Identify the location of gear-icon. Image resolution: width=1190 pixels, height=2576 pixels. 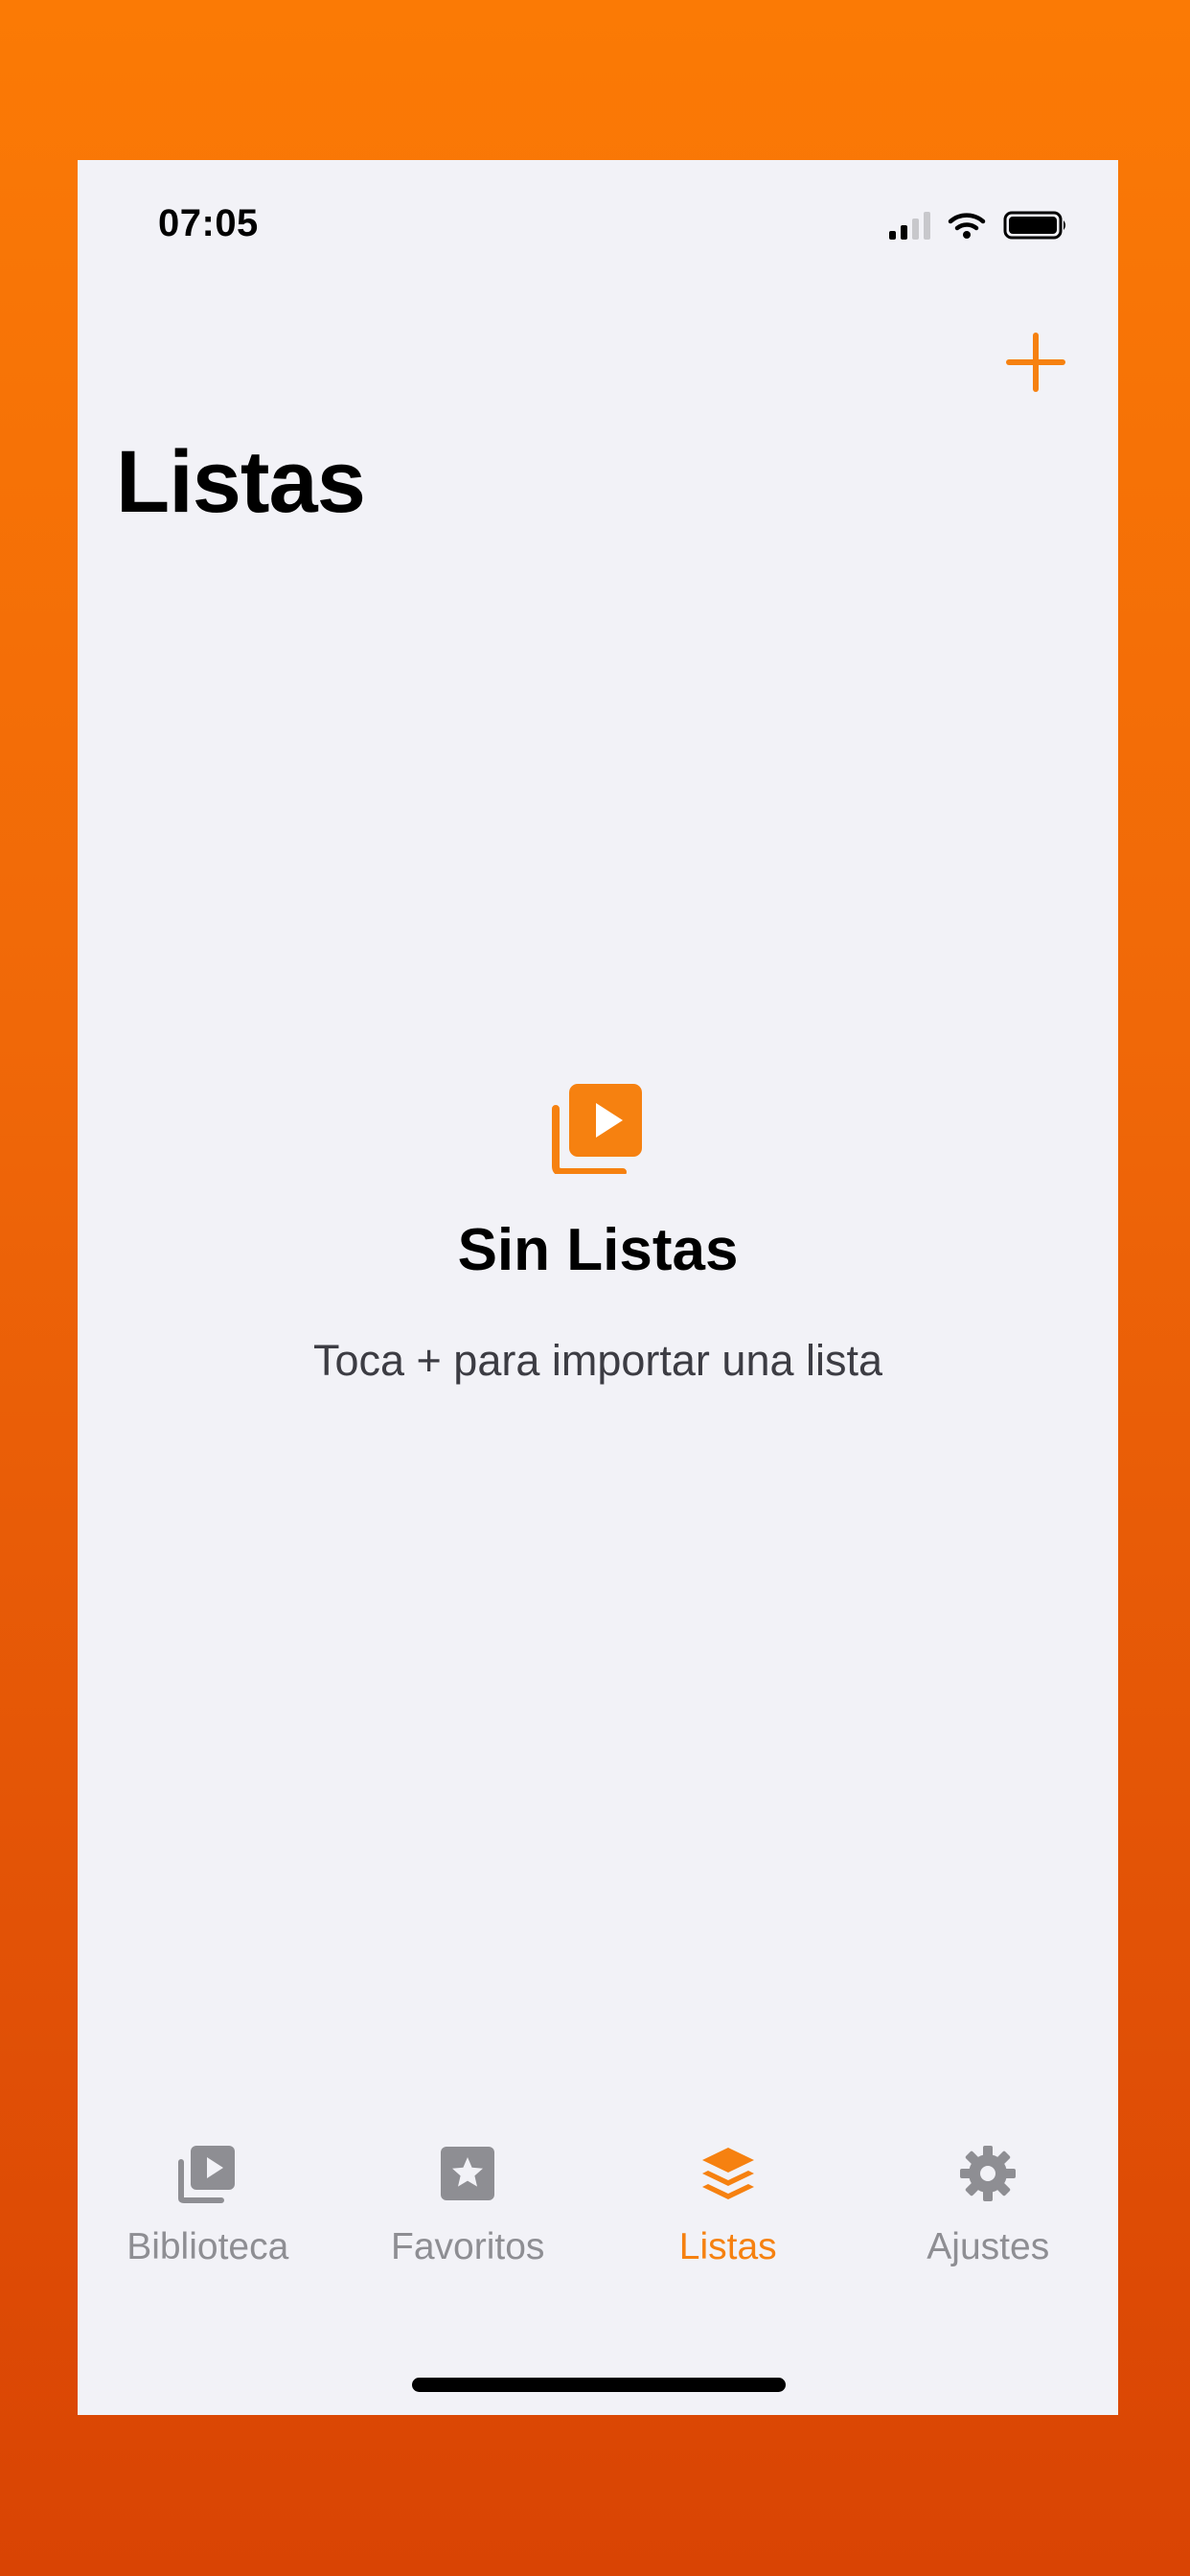
(988, 2173).